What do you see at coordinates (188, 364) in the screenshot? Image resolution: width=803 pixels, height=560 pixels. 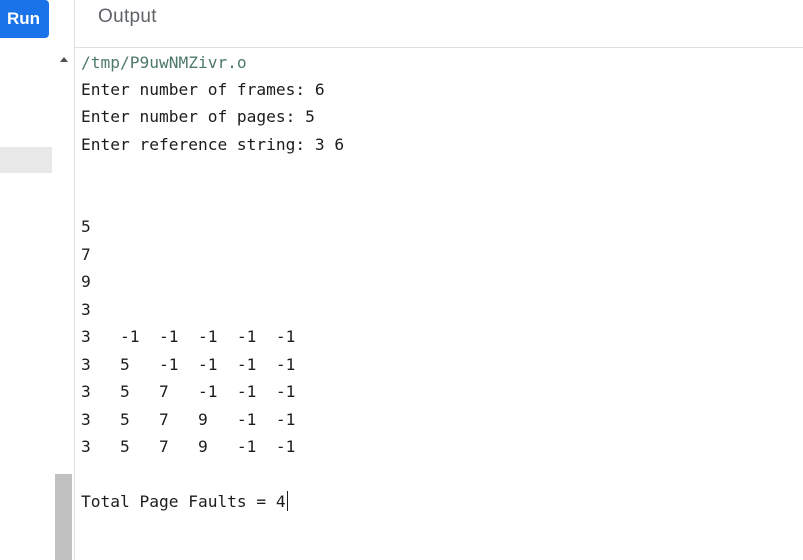 I see `frame-table-row: 3 5 -1 -1 -1 -1` at bounding box center [188, 364].